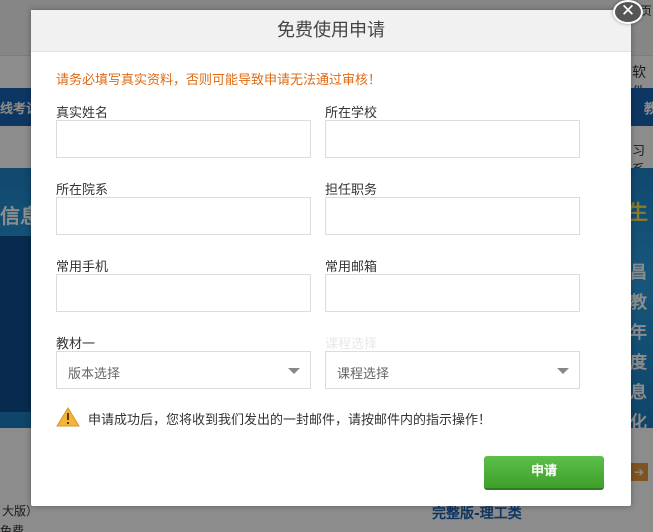 The width and height of the screenshot is (653, 532). What do you see at coordinates (544, 472) in the screenshot?
I see `submit-button: 申请` at bounding box center [544, 472].